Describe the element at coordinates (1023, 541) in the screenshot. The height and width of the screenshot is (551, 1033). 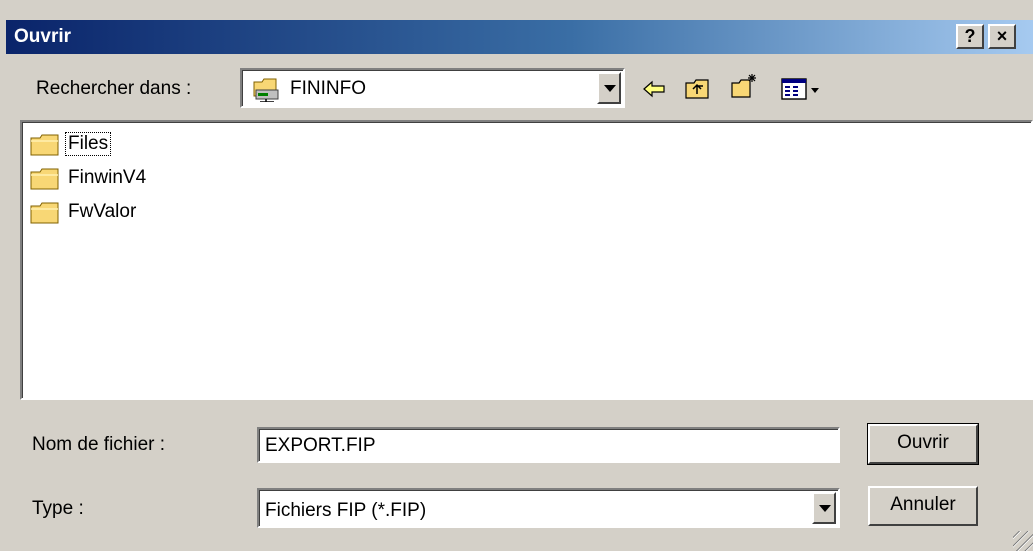
I see `resize-grip` at that location.